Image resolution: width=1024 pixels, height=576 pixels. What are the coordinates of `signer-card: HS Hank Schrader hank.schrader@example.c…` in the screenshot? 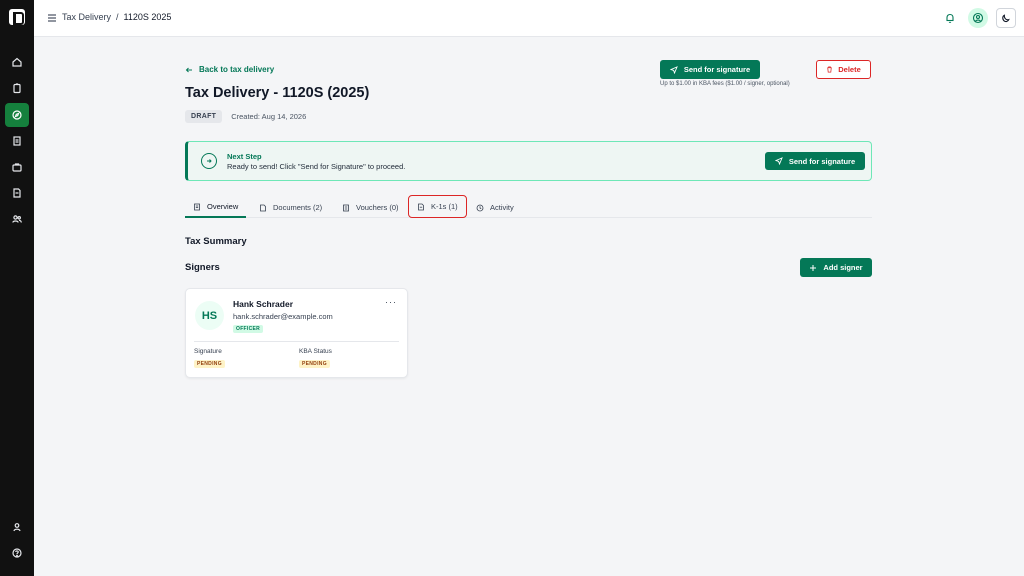 It's located at (296, 333).